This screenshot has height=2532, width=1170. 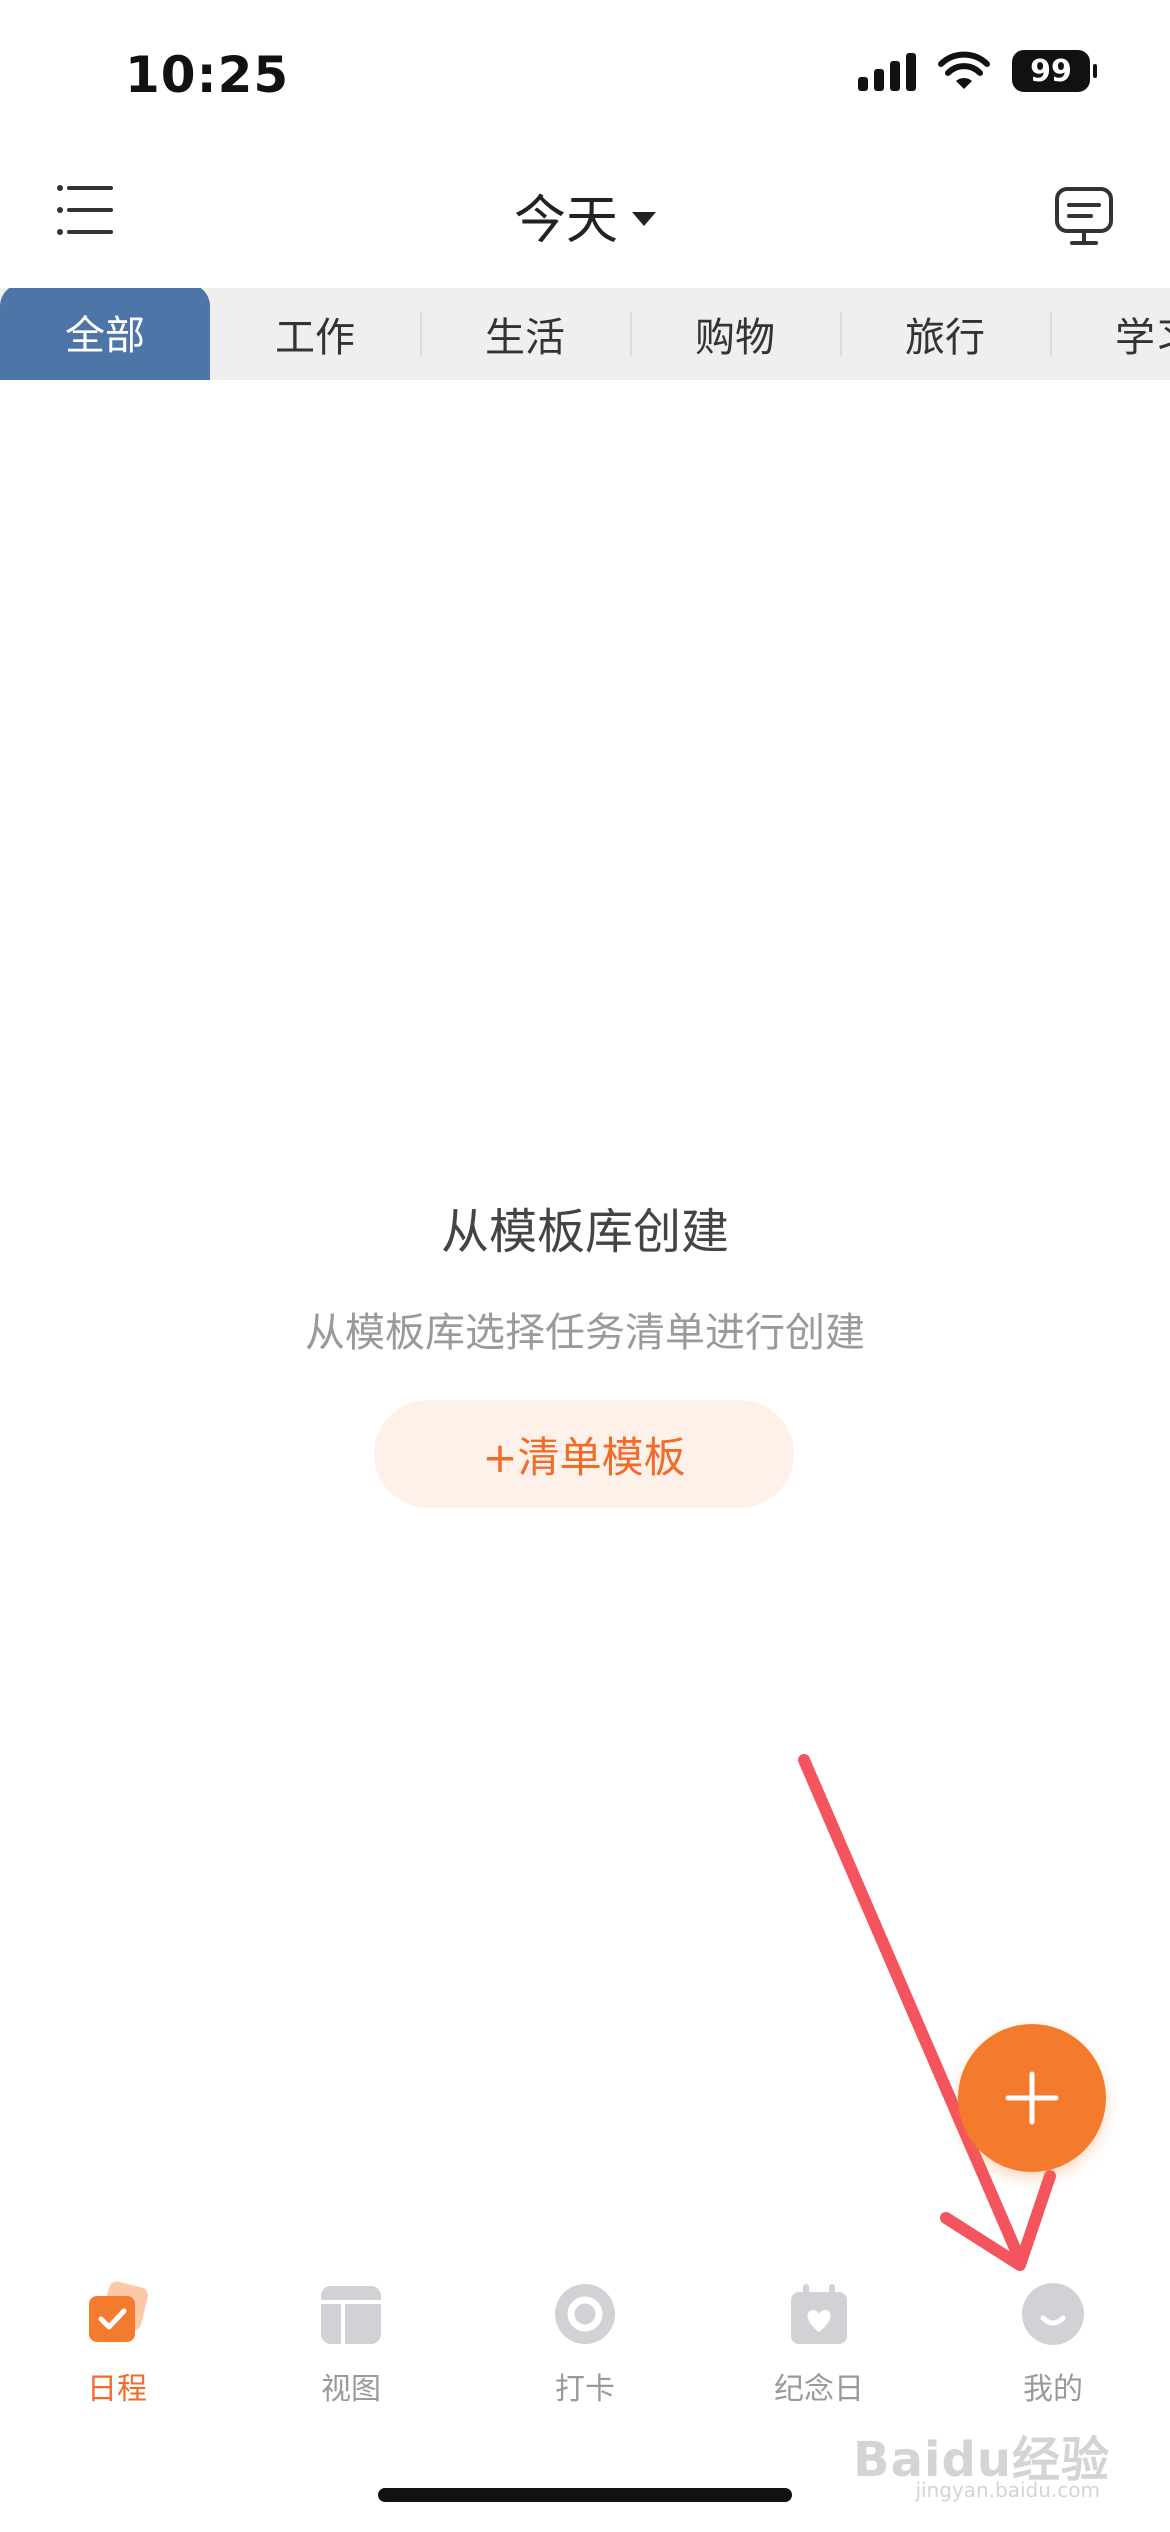 I want to click on nav-view: 视图, so click(x=351, y=2344).